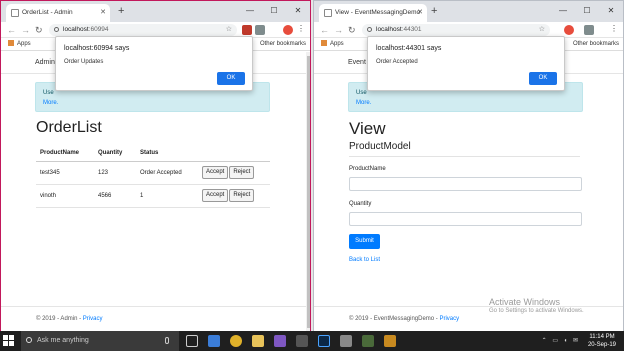  Describe the element at coordinates (601, 345) in the screenshot. I see `clock-date: 20-Sep-19` at that location.